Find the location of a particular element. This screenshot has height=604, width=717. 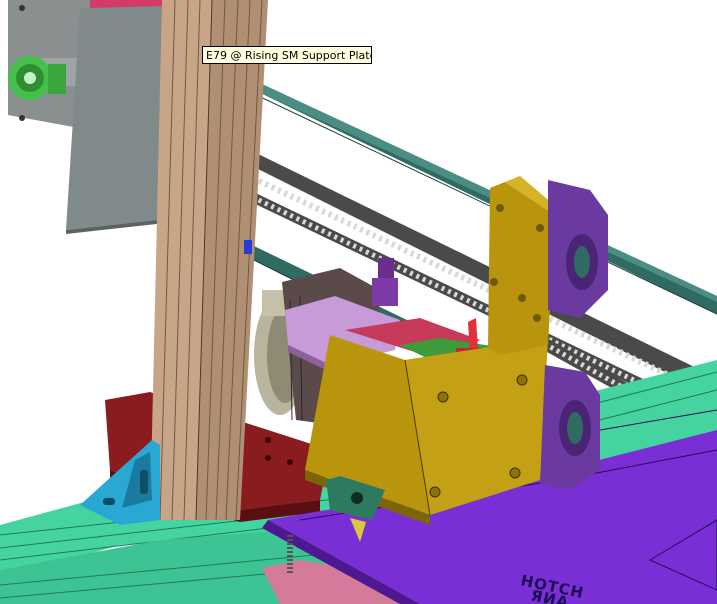

bearing-block-upper is located at coordinates (578, 249).